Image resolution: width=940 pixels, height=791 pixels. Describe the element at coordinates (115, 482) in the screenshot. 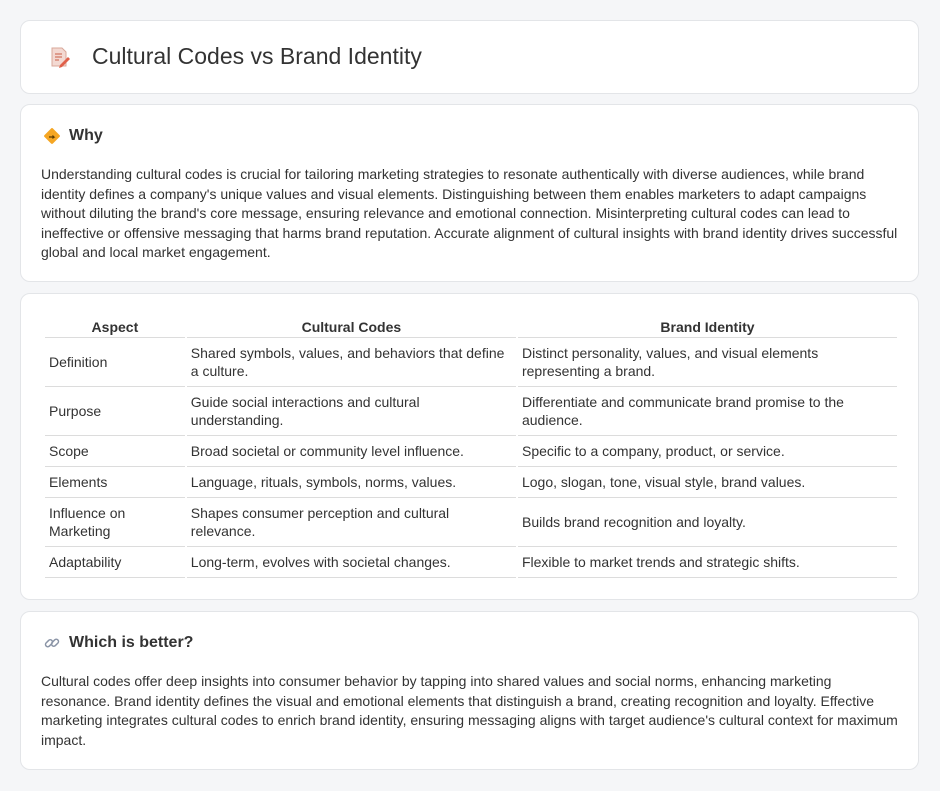

I see `aspect-cell: Elements` at that location.